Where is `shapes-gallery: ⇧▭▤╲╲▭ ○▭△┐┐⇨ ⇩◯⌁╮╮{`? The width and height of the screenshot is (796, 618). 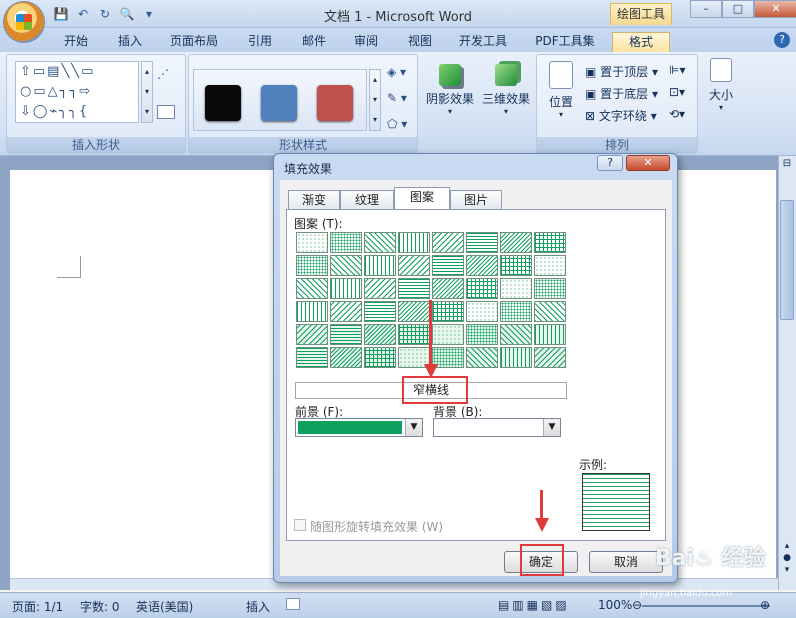 shapes-gallery: ⇧▭▤╲╲▭ ○▭△┐┐⇨ ⇩◯⌁╮╮{ is located at coordinates (77, 92).